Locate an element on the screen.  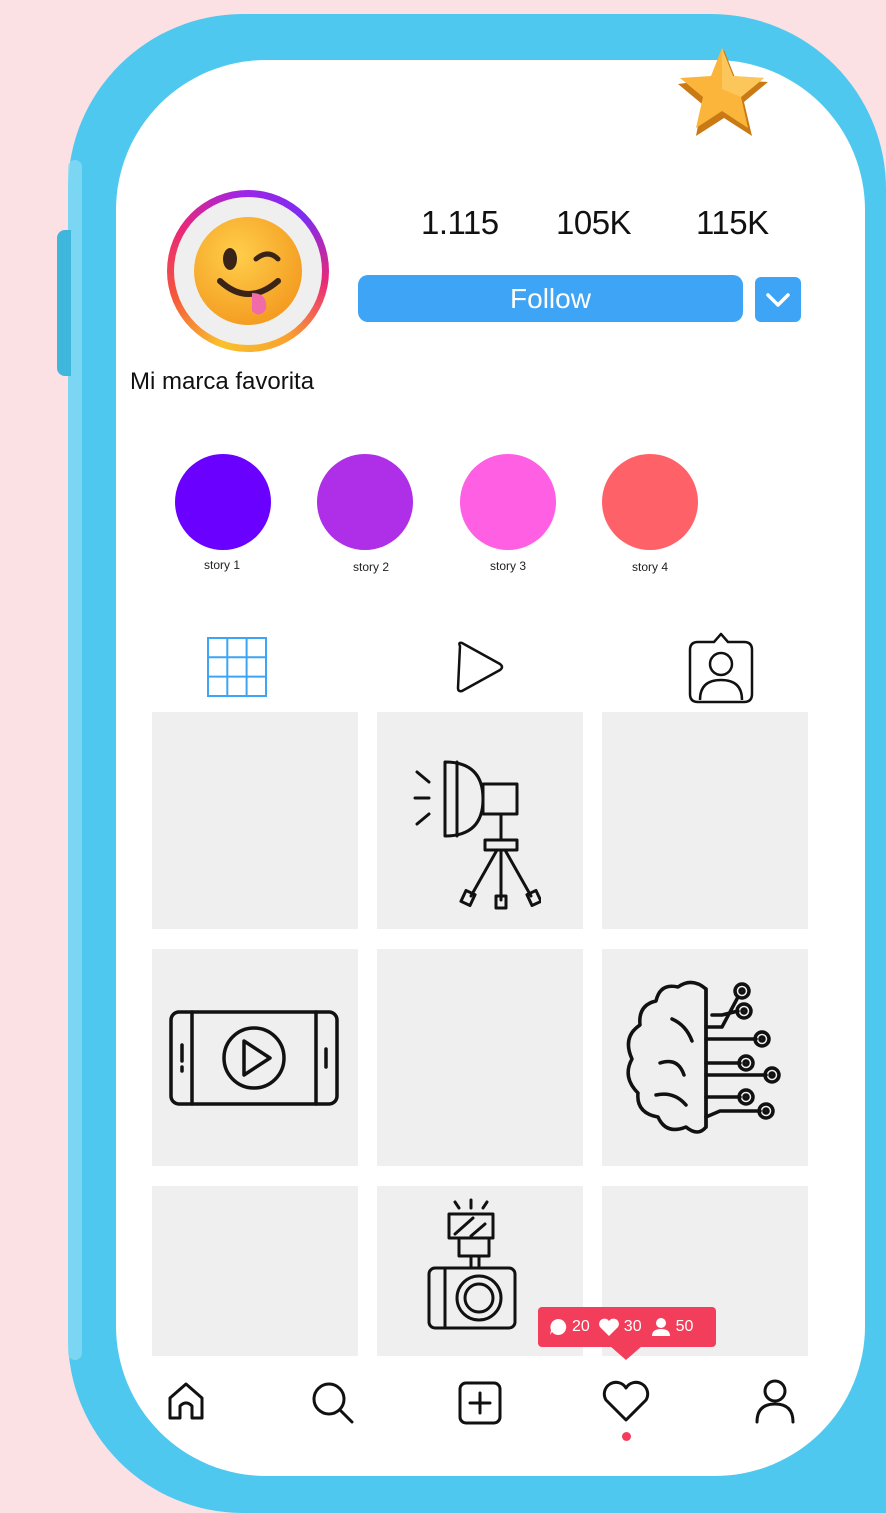
grid-icon is located at coordinates (237, 667).